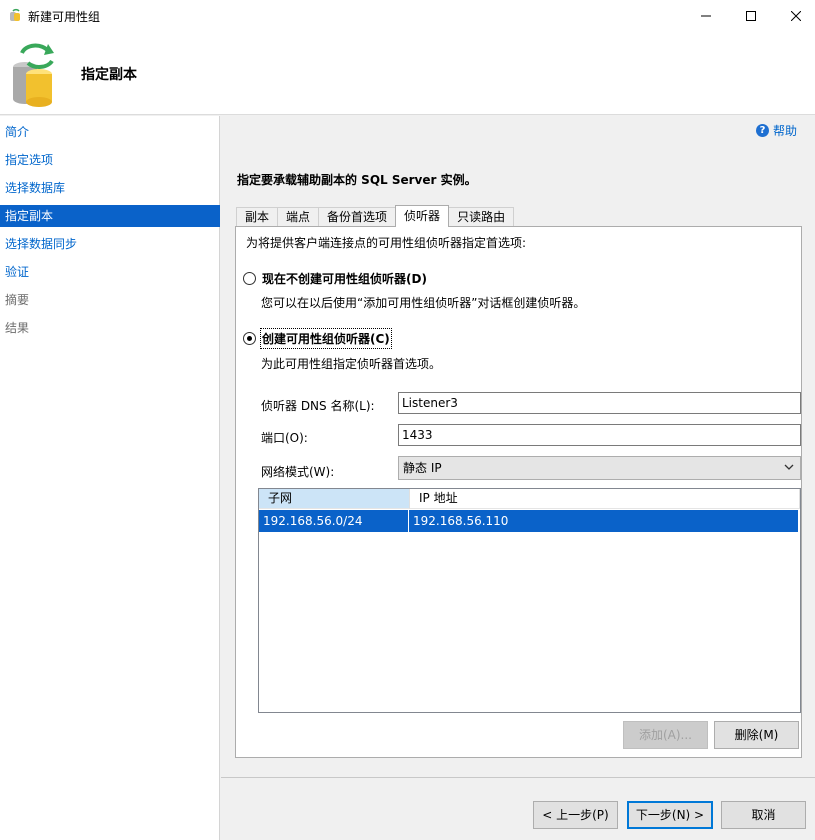 Image resolution: width=815 pixels, height=840 pixels. I want to click on maximize-icon, so click(751, 15).